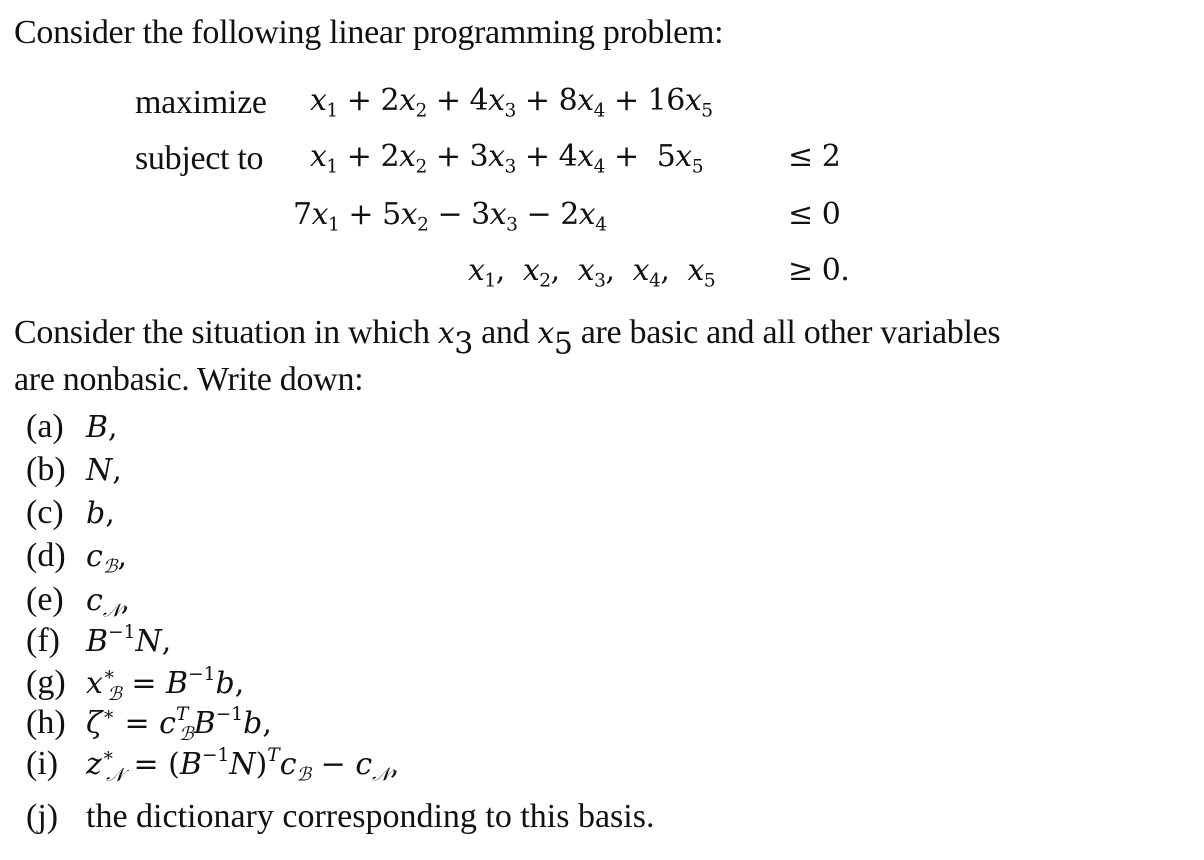 The height and width of the screenshot is (860, 1204). I want to click on objective-expression: x1 + 2x2 + 4x3 + 8x4 + 16x5, so click(511, 102).